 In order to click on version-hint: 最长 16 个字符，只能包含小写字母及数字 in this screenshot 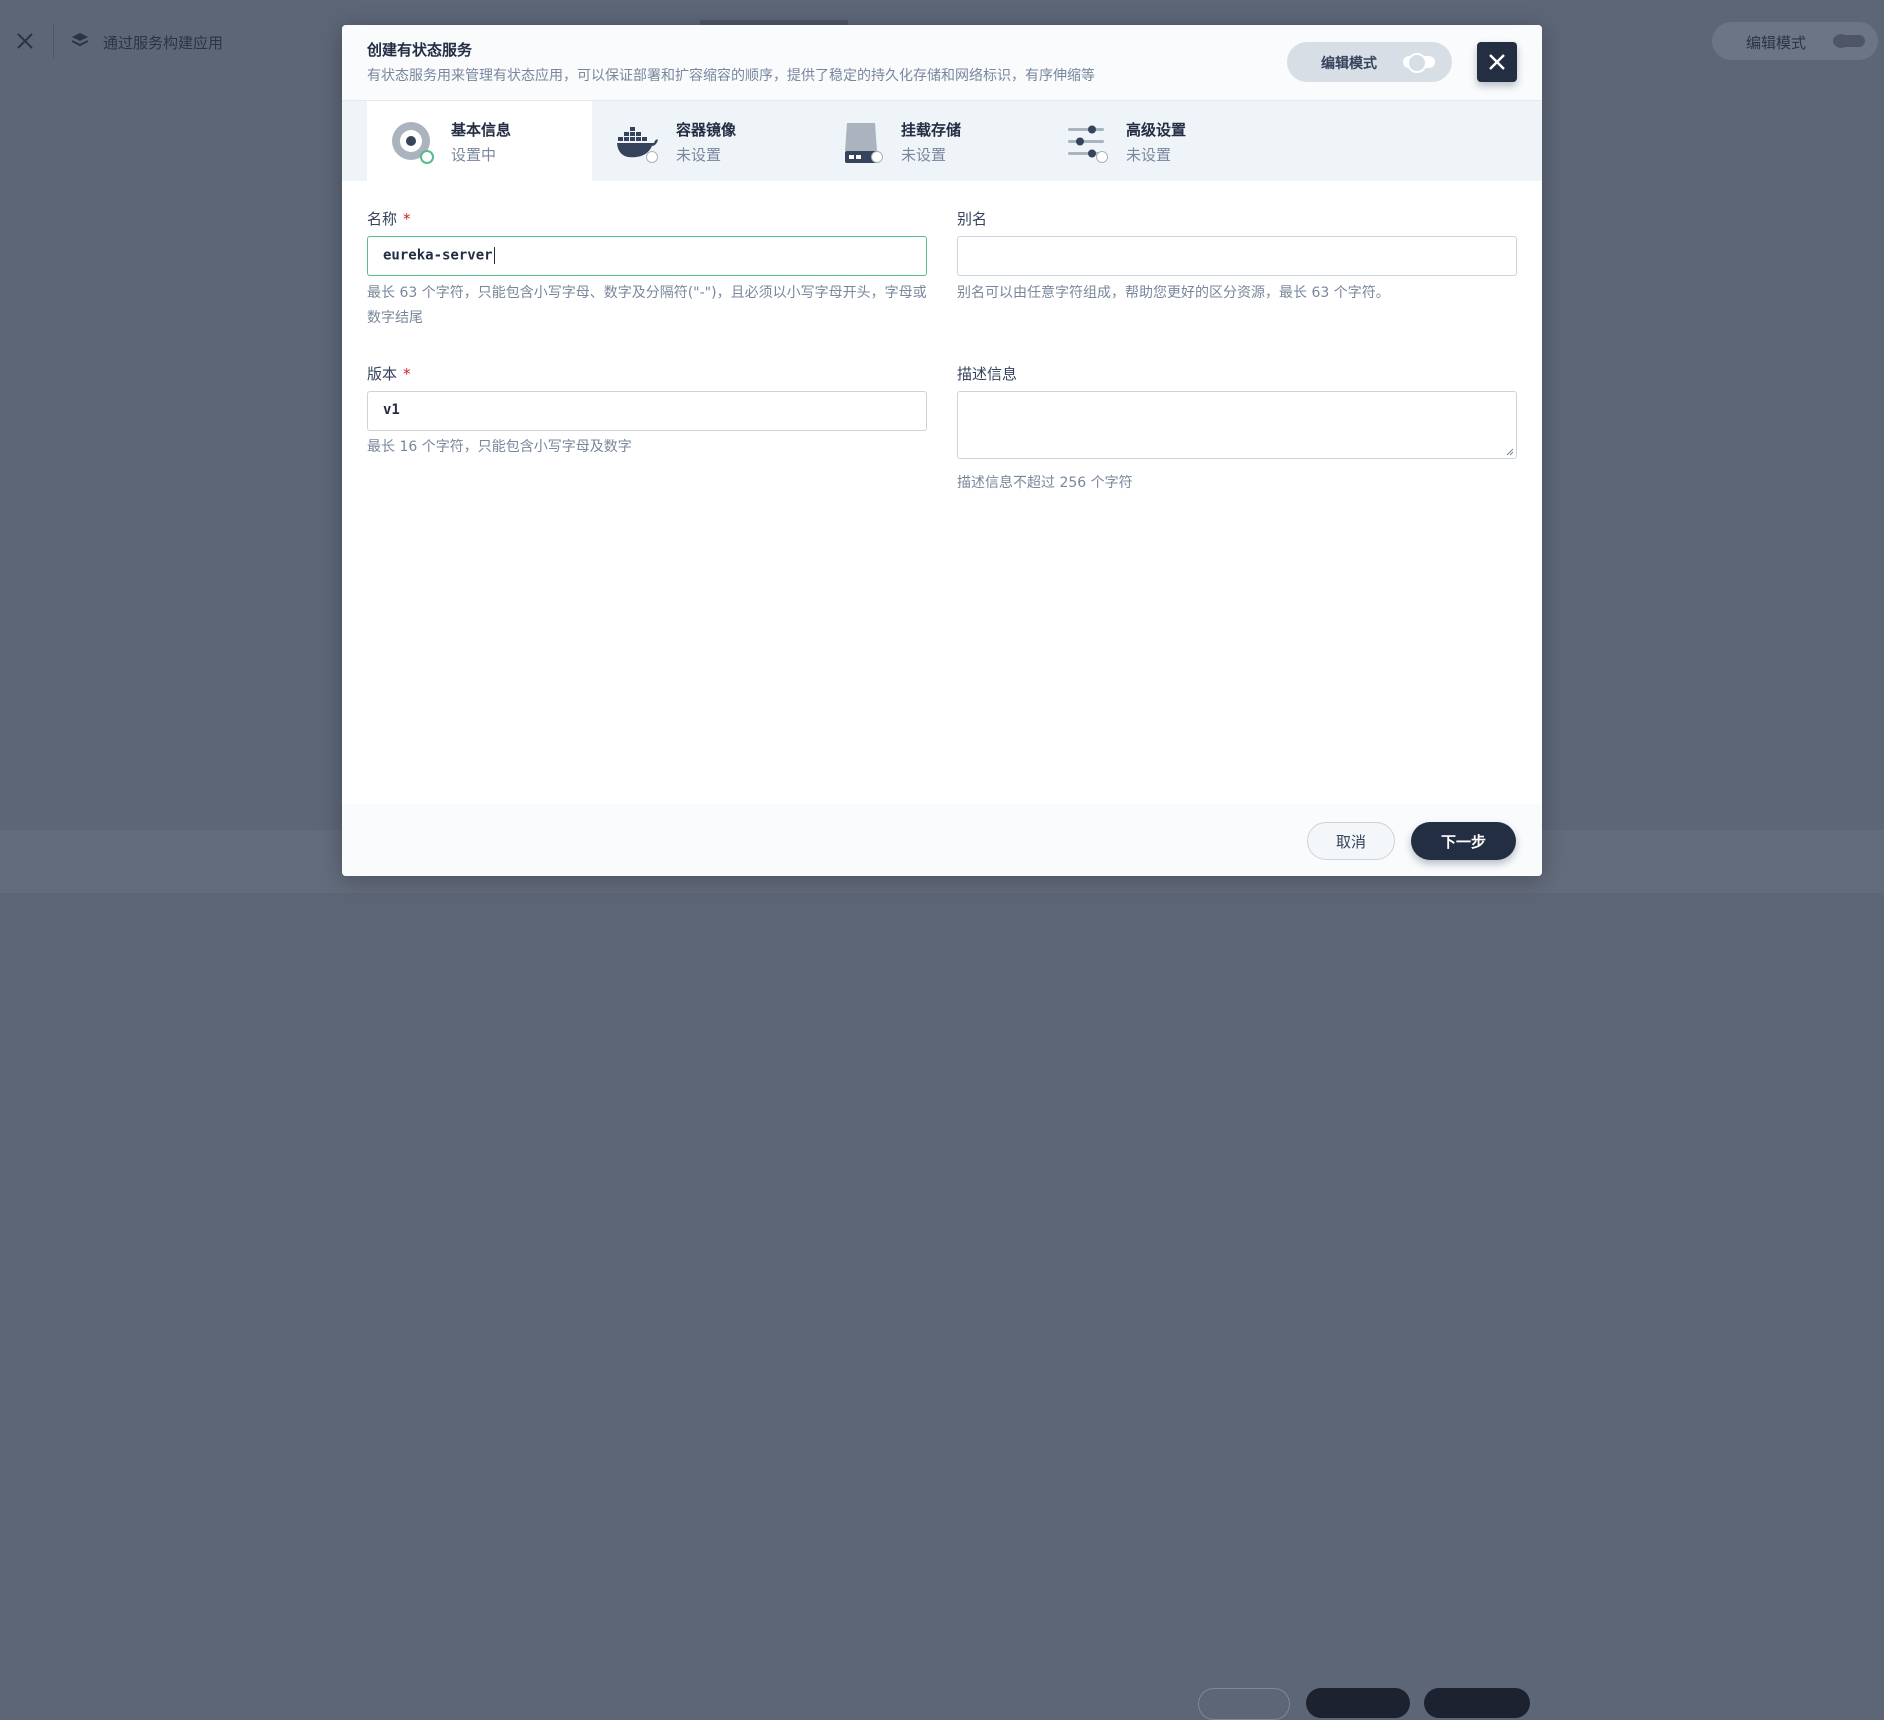, I will do `click(499, 447)`.